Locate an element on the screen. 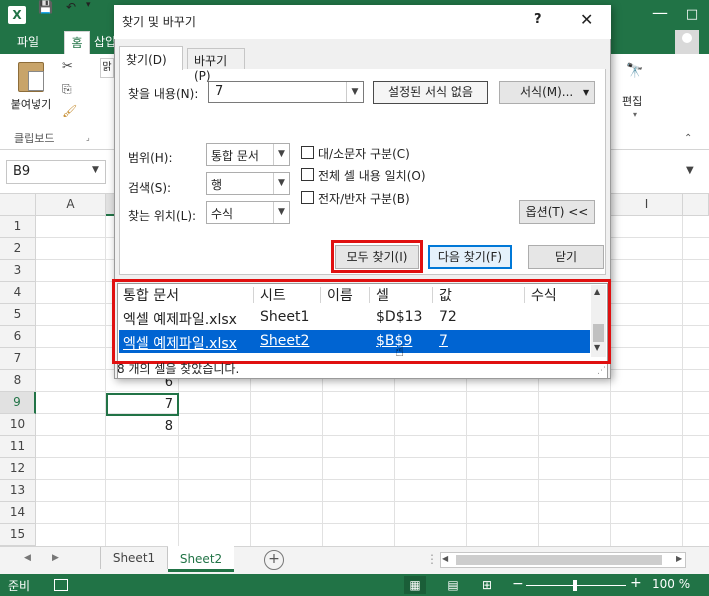 The image size is (709, 596). excel-logo-icon: X is located at coordinates (17, 15).